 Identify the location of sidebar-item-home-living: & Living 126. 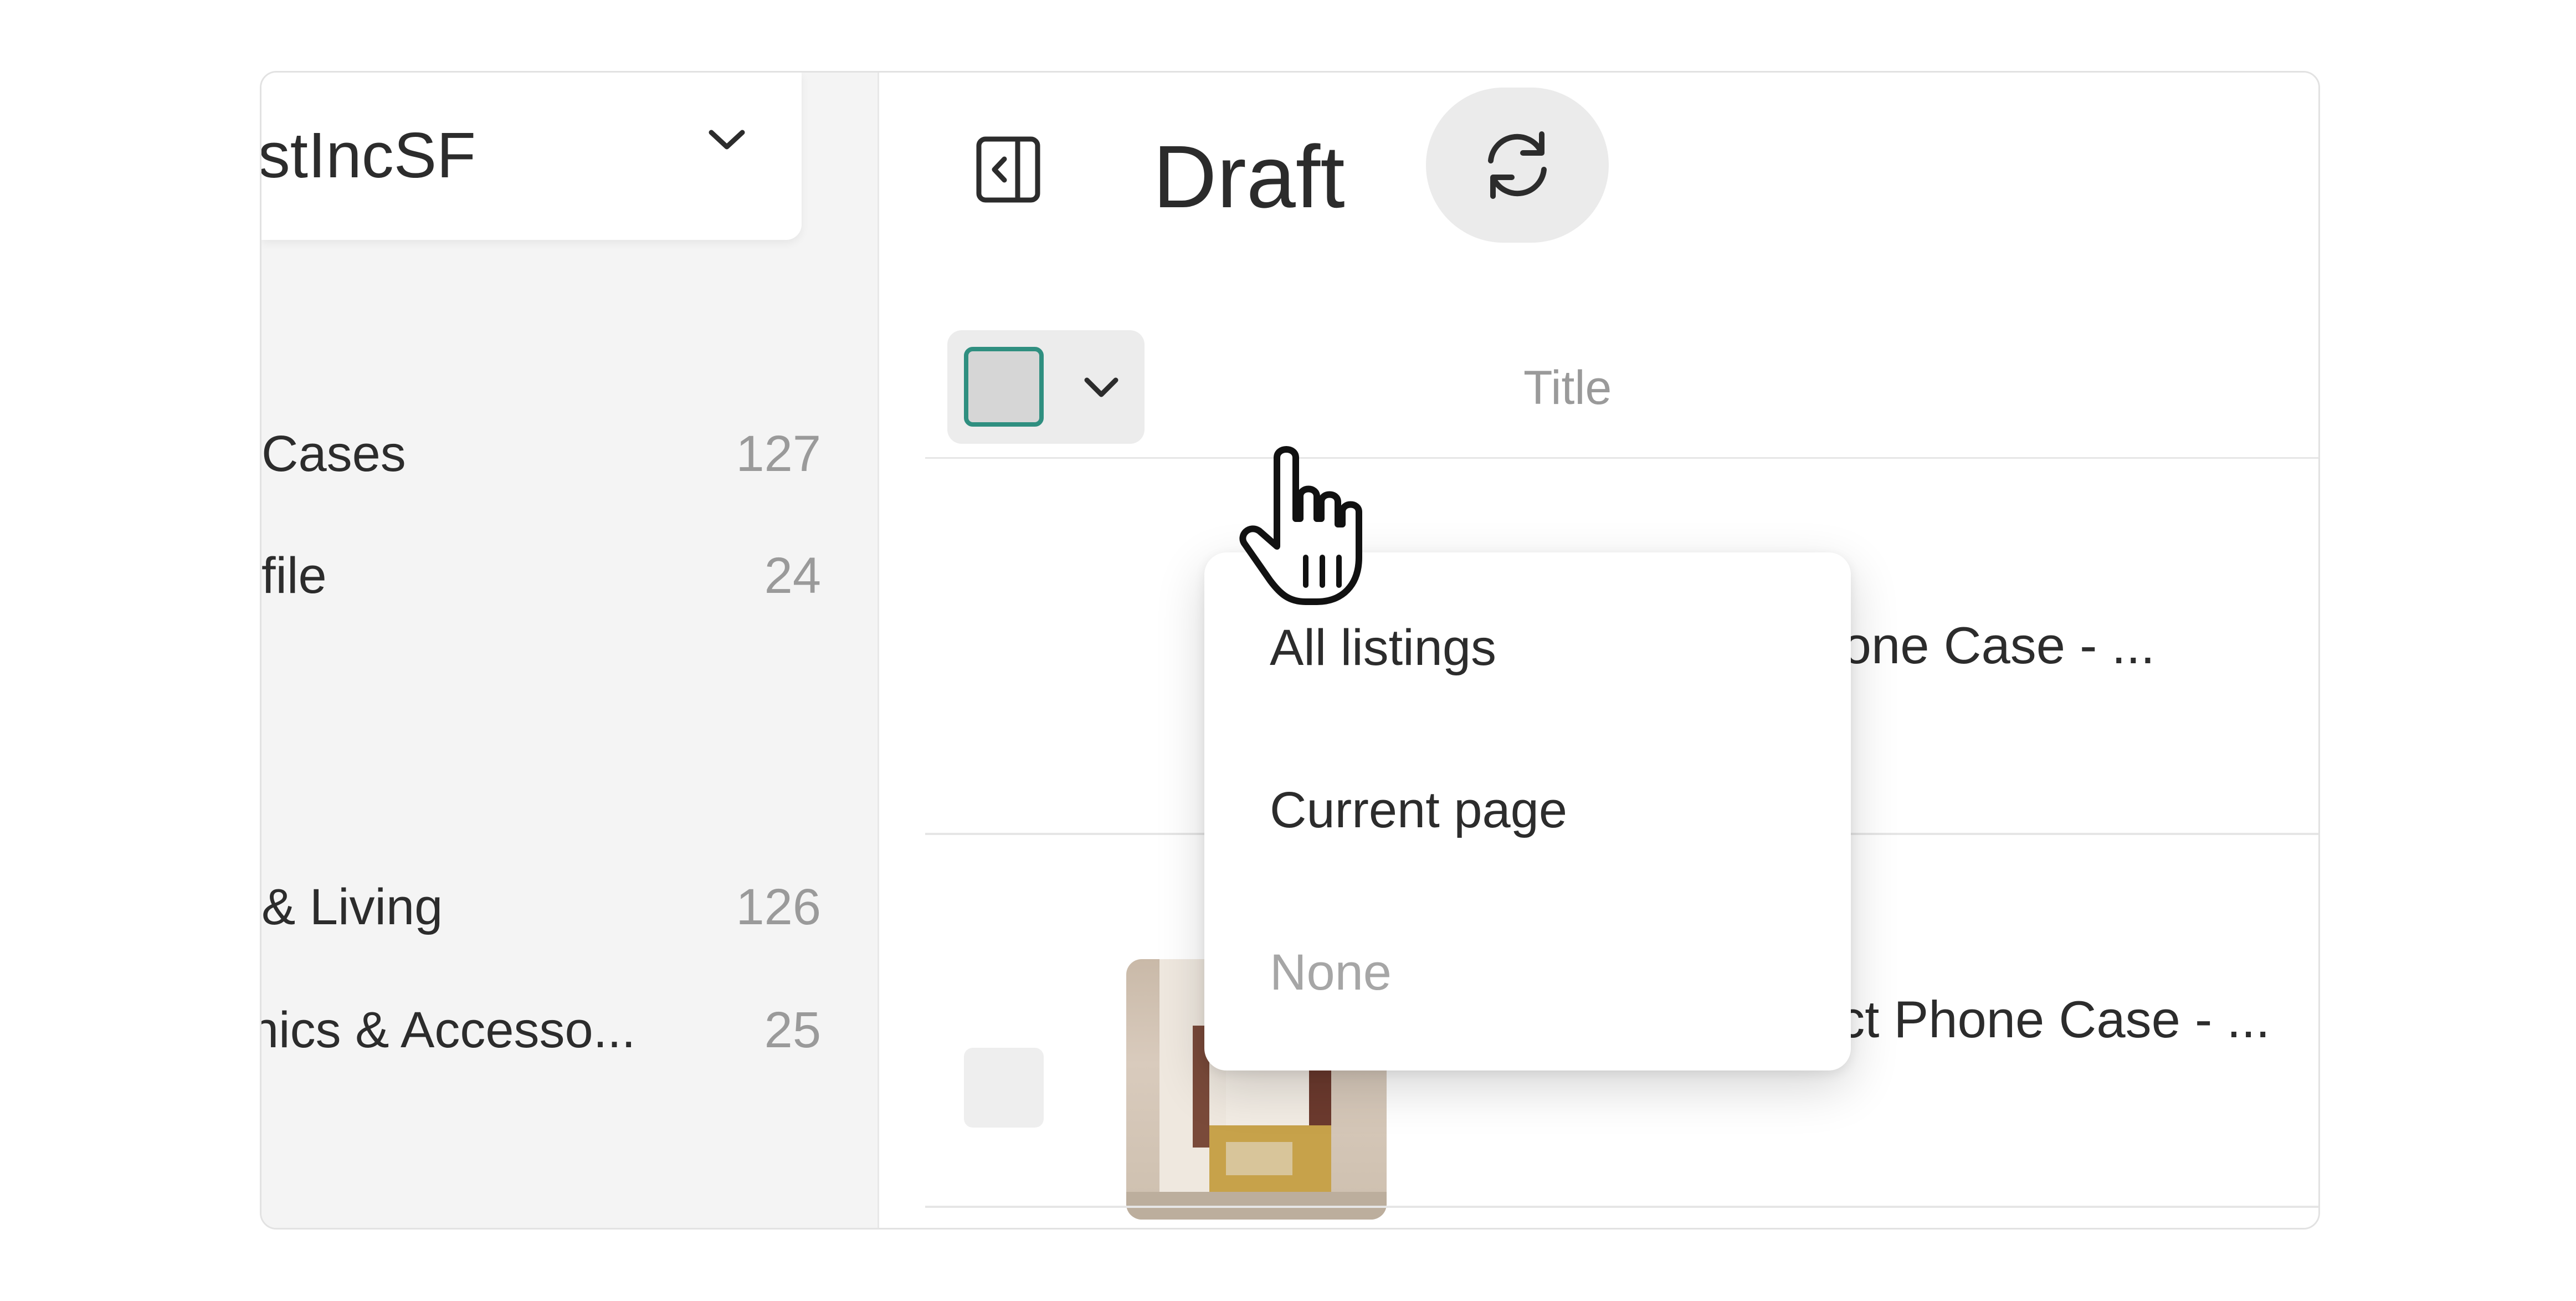
(541, 919).